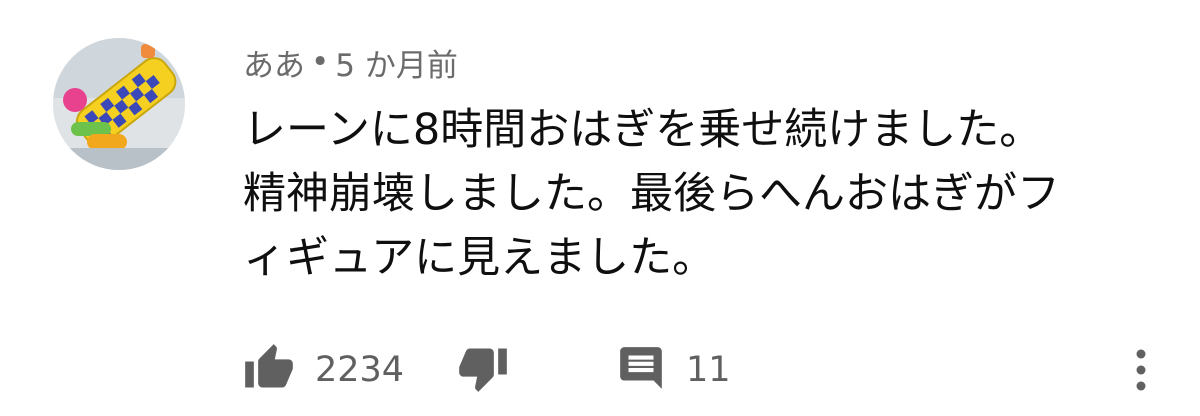  I want to click on comment-header: ああ • 5 か月前, so click(350, 62).